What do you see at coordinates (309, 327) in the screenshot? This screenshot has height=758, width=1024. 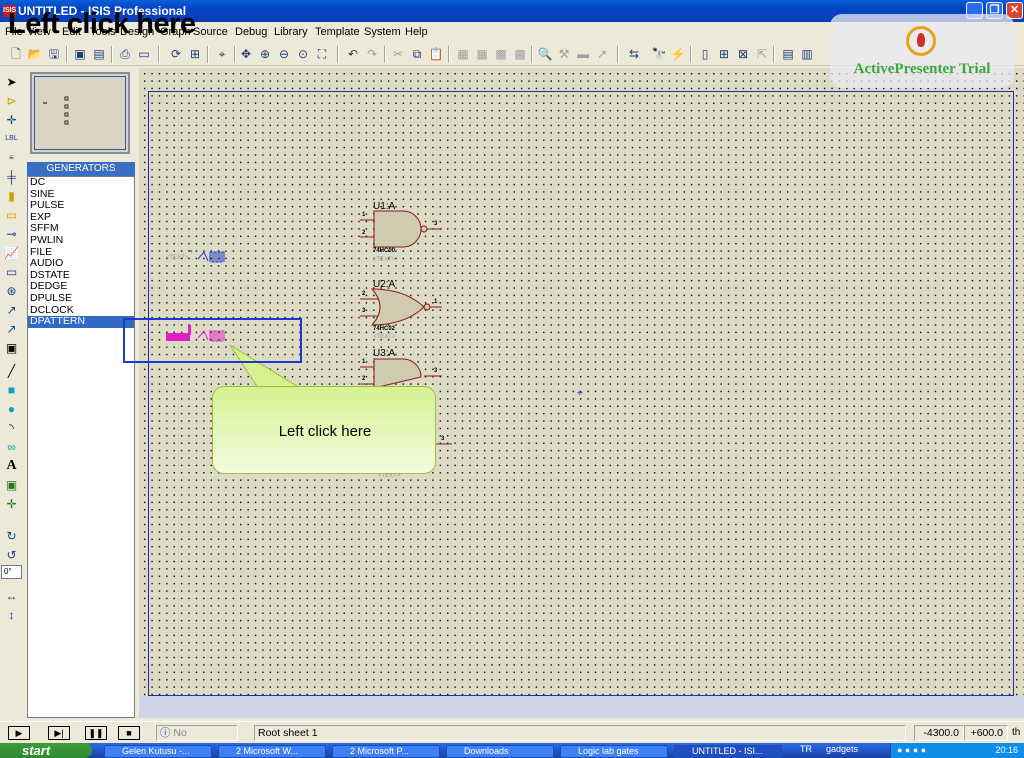 I see `schematic-drawing` at bounding box center [309, 327].